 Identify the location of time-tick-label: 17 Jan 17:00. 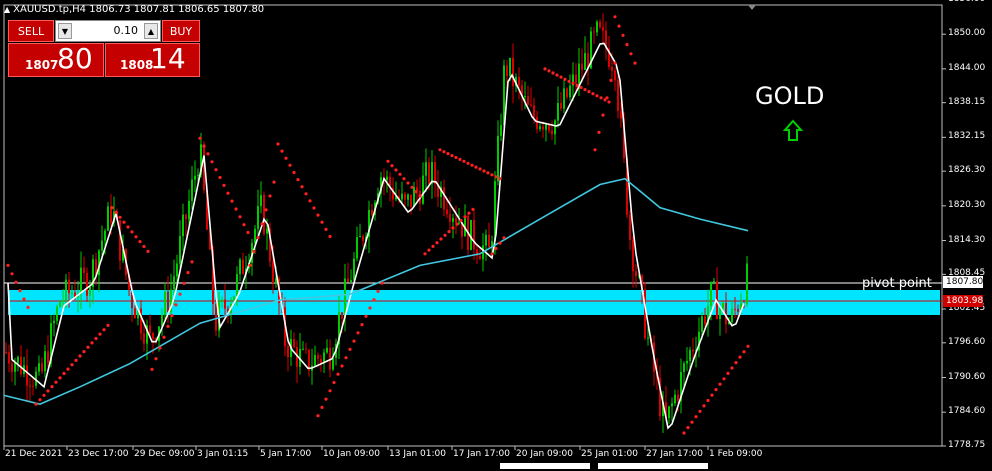
(481, 454).